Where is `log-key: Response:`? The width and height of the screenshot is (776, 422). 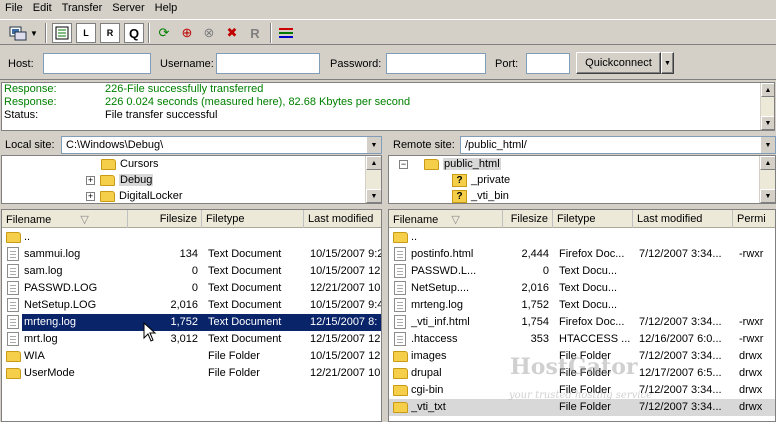
log-key: Response: is located at coordinates (30, 89).